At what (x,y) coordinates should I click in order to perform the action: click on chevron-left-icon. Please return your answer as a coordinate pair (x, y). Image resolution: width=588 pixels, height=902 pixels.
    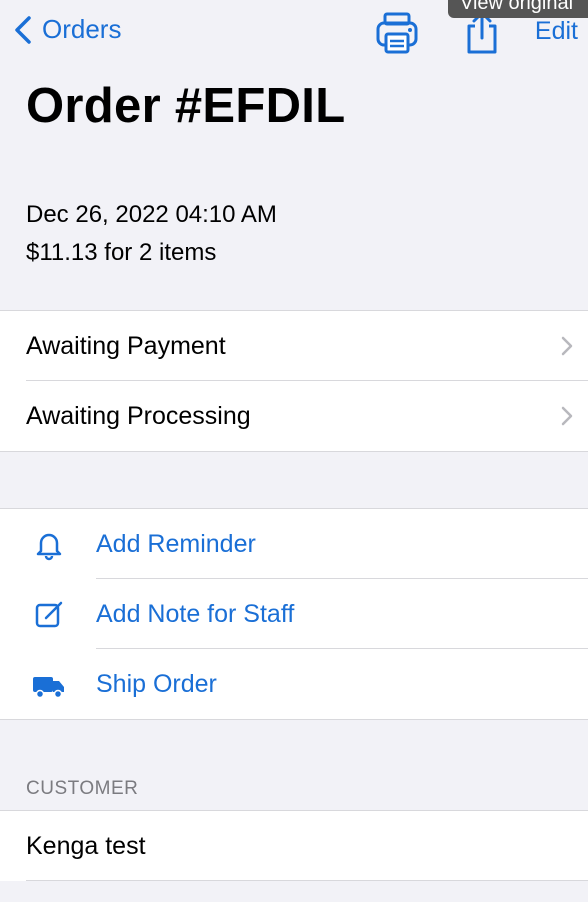
    Looking at the image, I should click on (23, 29).